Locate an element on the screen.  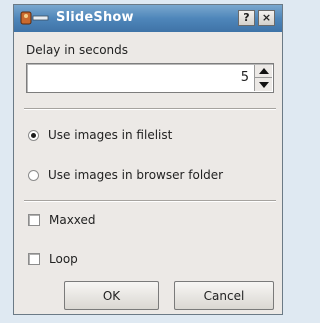
radio-label-browser: Use images in browser folder is located at coordinates (136, 175).